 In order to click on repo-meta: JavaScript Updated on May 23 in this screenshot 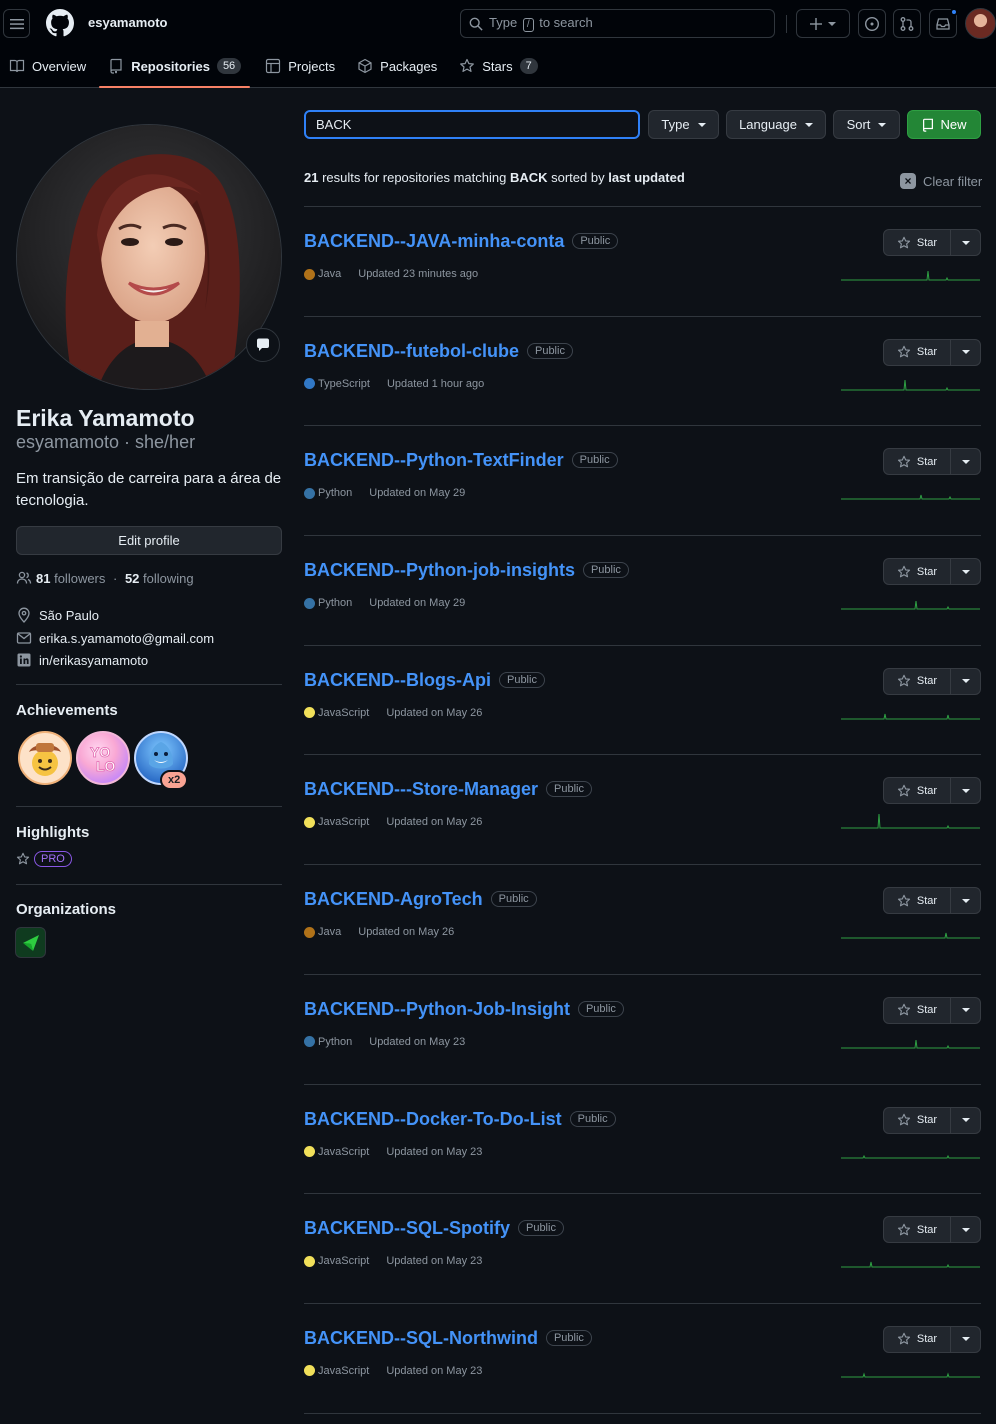, I will do `click(393, 1152)`.